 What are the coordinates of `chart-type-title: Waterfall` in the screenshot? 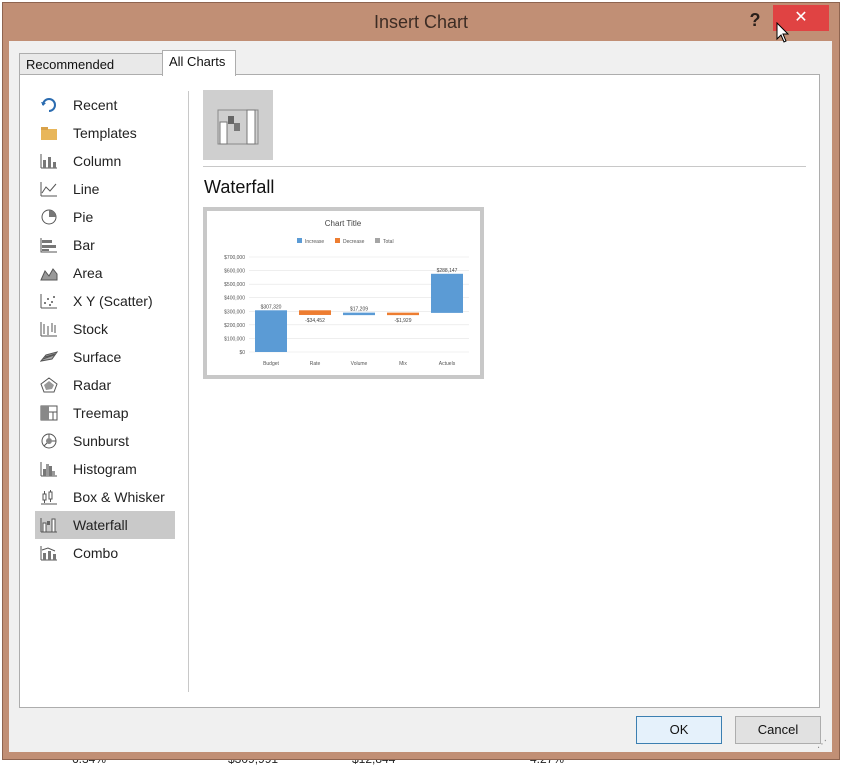 It's located at (239, 187).